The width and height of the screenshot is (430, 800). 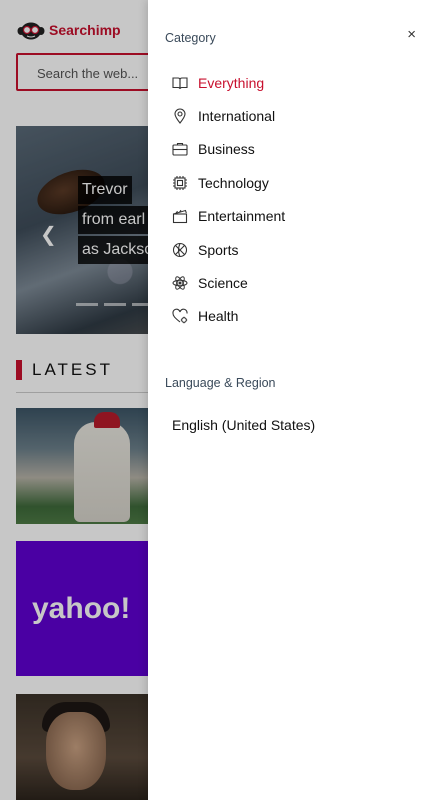 I want to click on category-label: Everything, so click(x=231, y=82).